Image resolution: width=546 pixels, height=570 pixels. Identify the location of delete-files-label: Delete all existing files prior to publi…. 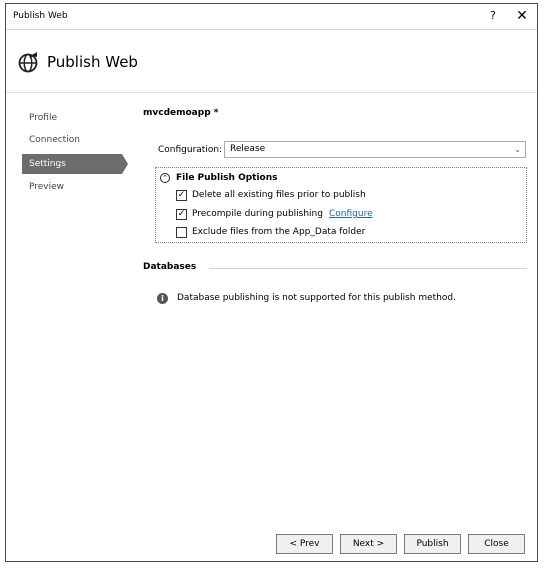
(279, 195).